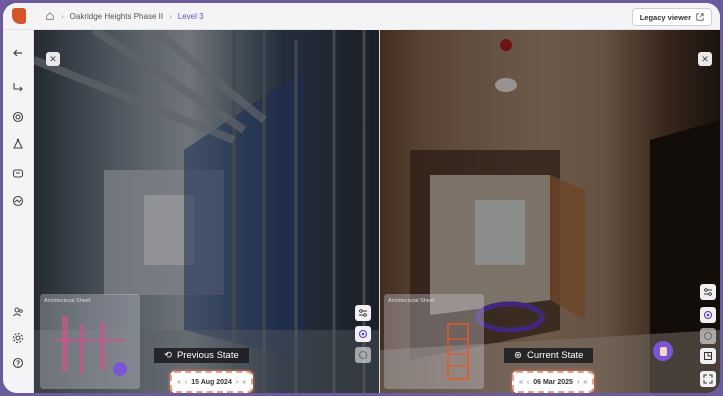  Describe the element at coordinates (18, 53) in the screenshot. I see `back-arrow-icon` at that location.